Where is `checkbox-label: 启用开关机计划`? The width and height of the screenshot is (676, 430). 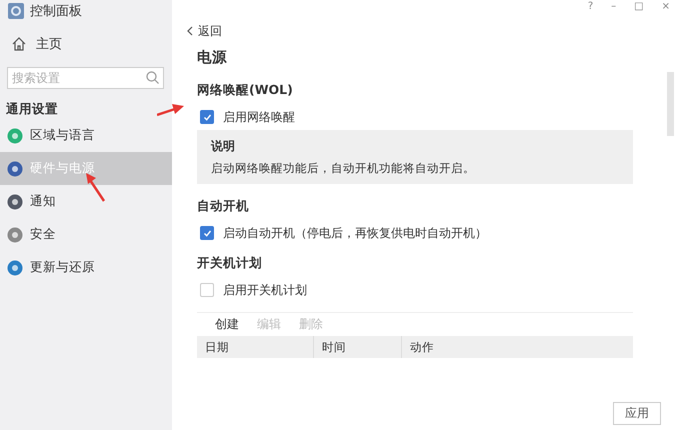
checkbox-label: 启用开关机计划 is located at coordinates (265, 290).